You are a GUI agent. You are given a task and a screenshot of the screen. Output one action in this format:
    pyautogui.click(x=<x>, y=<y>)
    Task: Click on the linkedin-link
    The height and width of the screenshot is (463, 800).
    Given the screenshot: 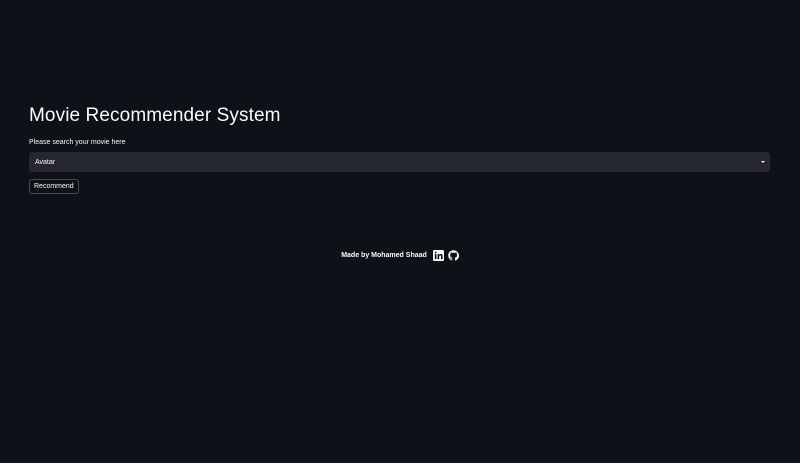 What is the action you would take?
    pyautogui.click(x=438, y=255)
    